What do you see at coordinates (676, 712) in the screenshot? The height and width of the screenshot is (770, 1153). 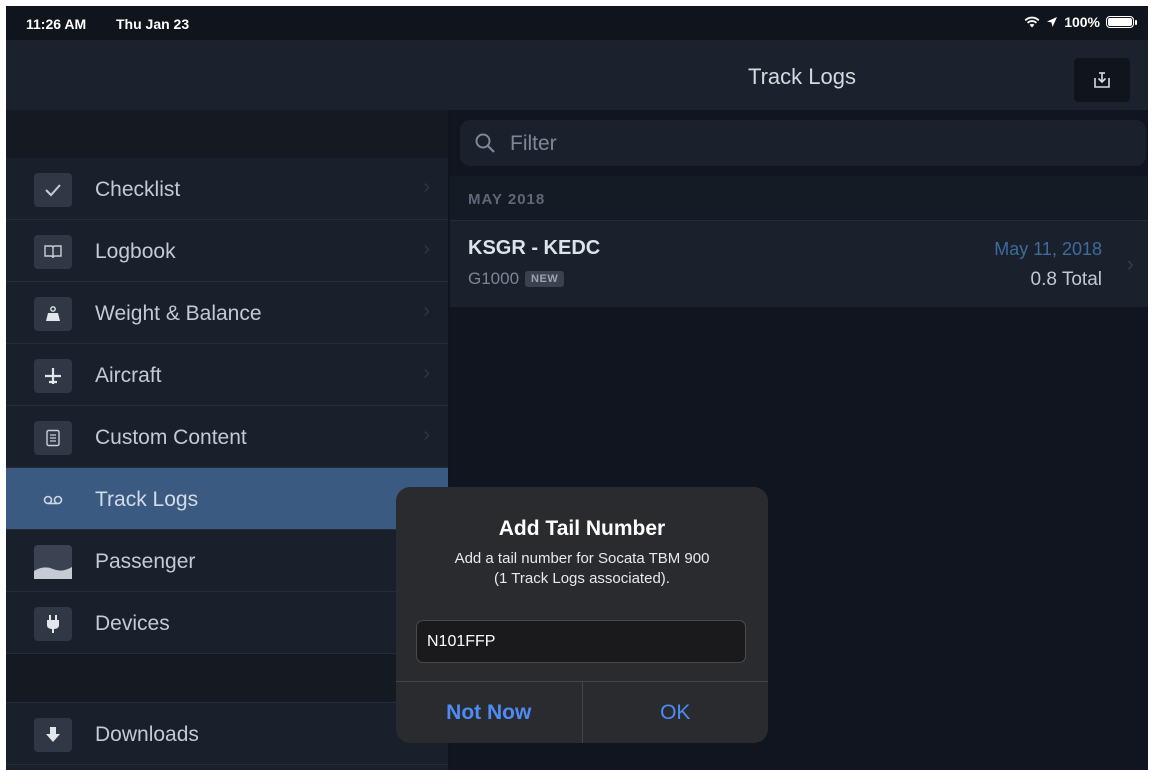 I see `ok-button: OK` at bounding box center [676, 712].